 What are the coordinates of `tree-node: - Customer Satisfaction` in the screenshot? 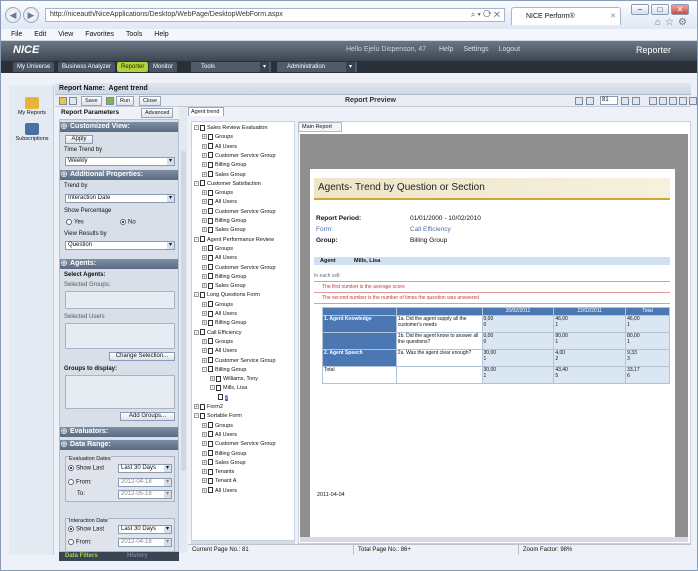 It's located at (227, 184).